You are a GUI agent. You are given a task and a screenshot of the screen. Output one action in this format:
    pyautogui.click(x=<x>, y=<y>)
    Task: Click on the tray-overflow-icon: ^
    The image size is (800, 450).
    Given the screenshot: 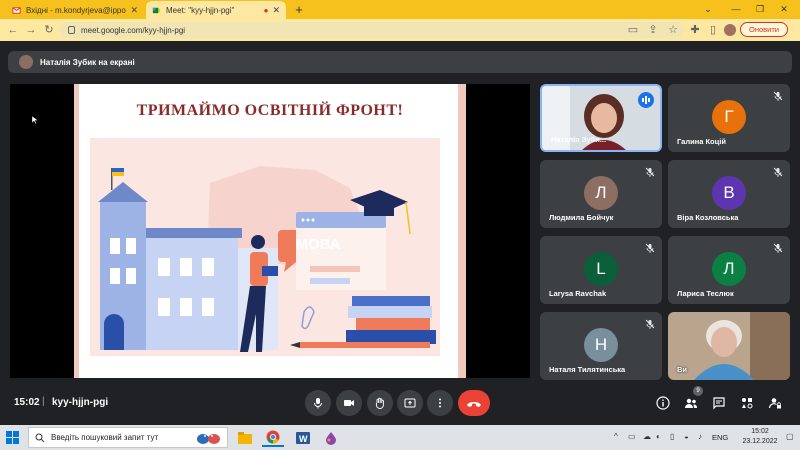 What is the action you would take?
    pyautogui.click(x=616, y=436)
    